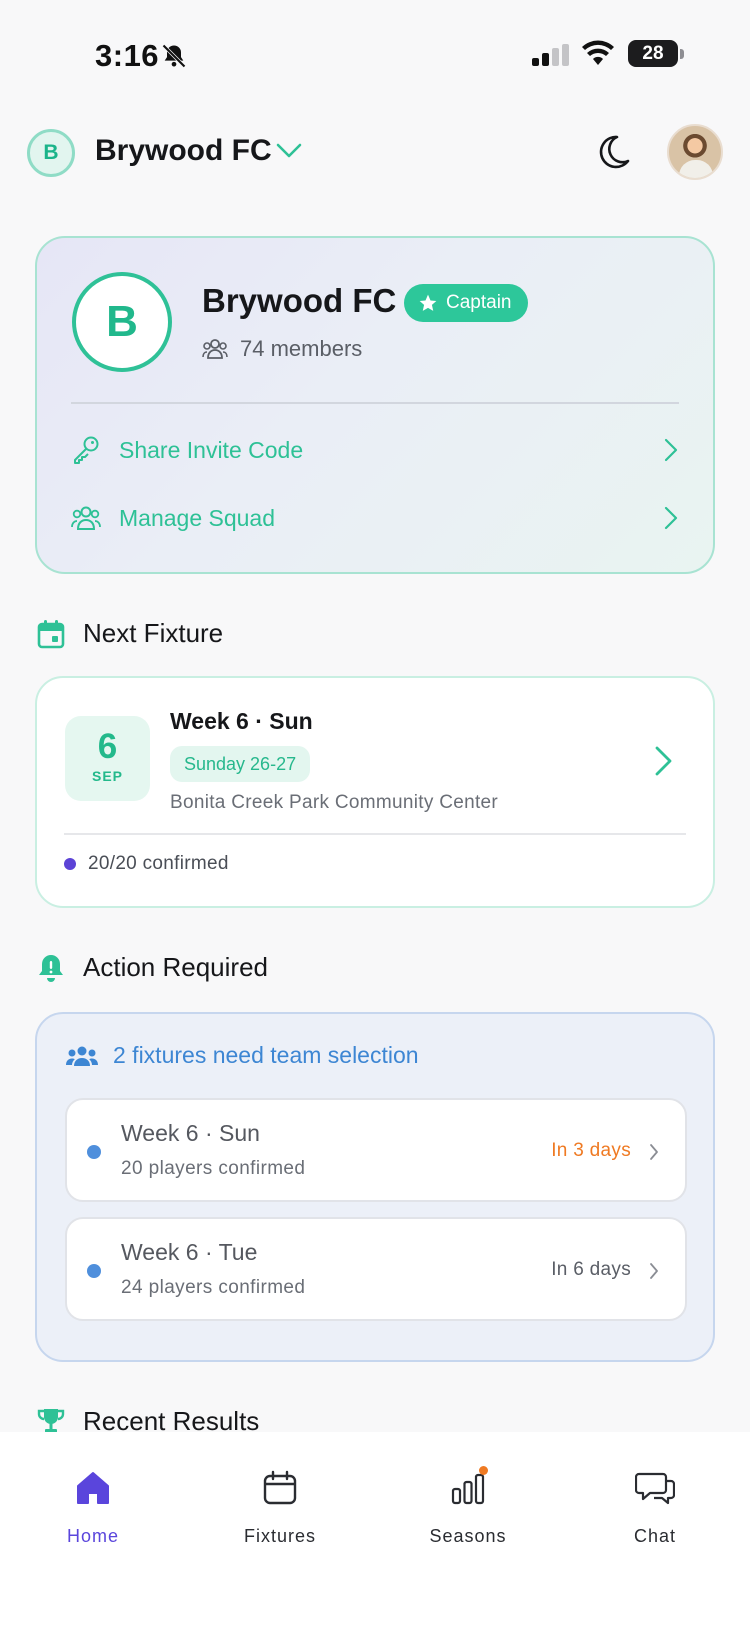  What do you see at coordinates (183, 151) in the screenshot?
I see `team-switcher-name: Brywood FC` at bounding box center [183, 151].